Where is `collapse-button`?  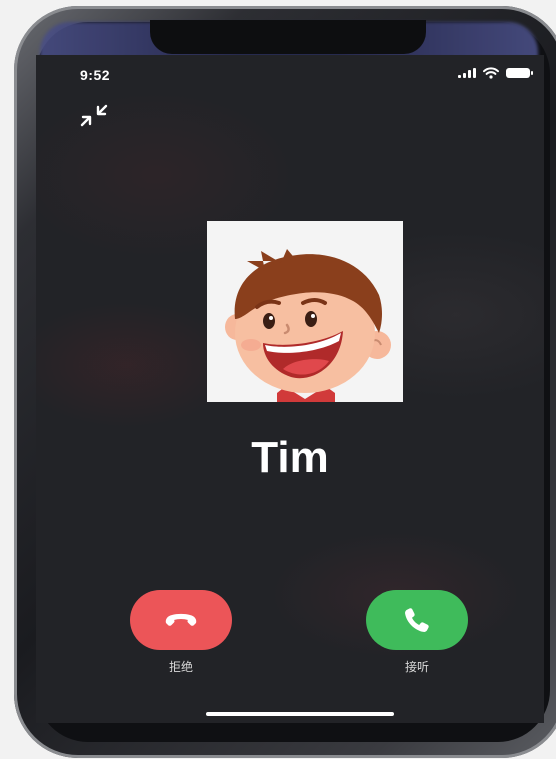 collapse-button is located at coordinates (94, 116).